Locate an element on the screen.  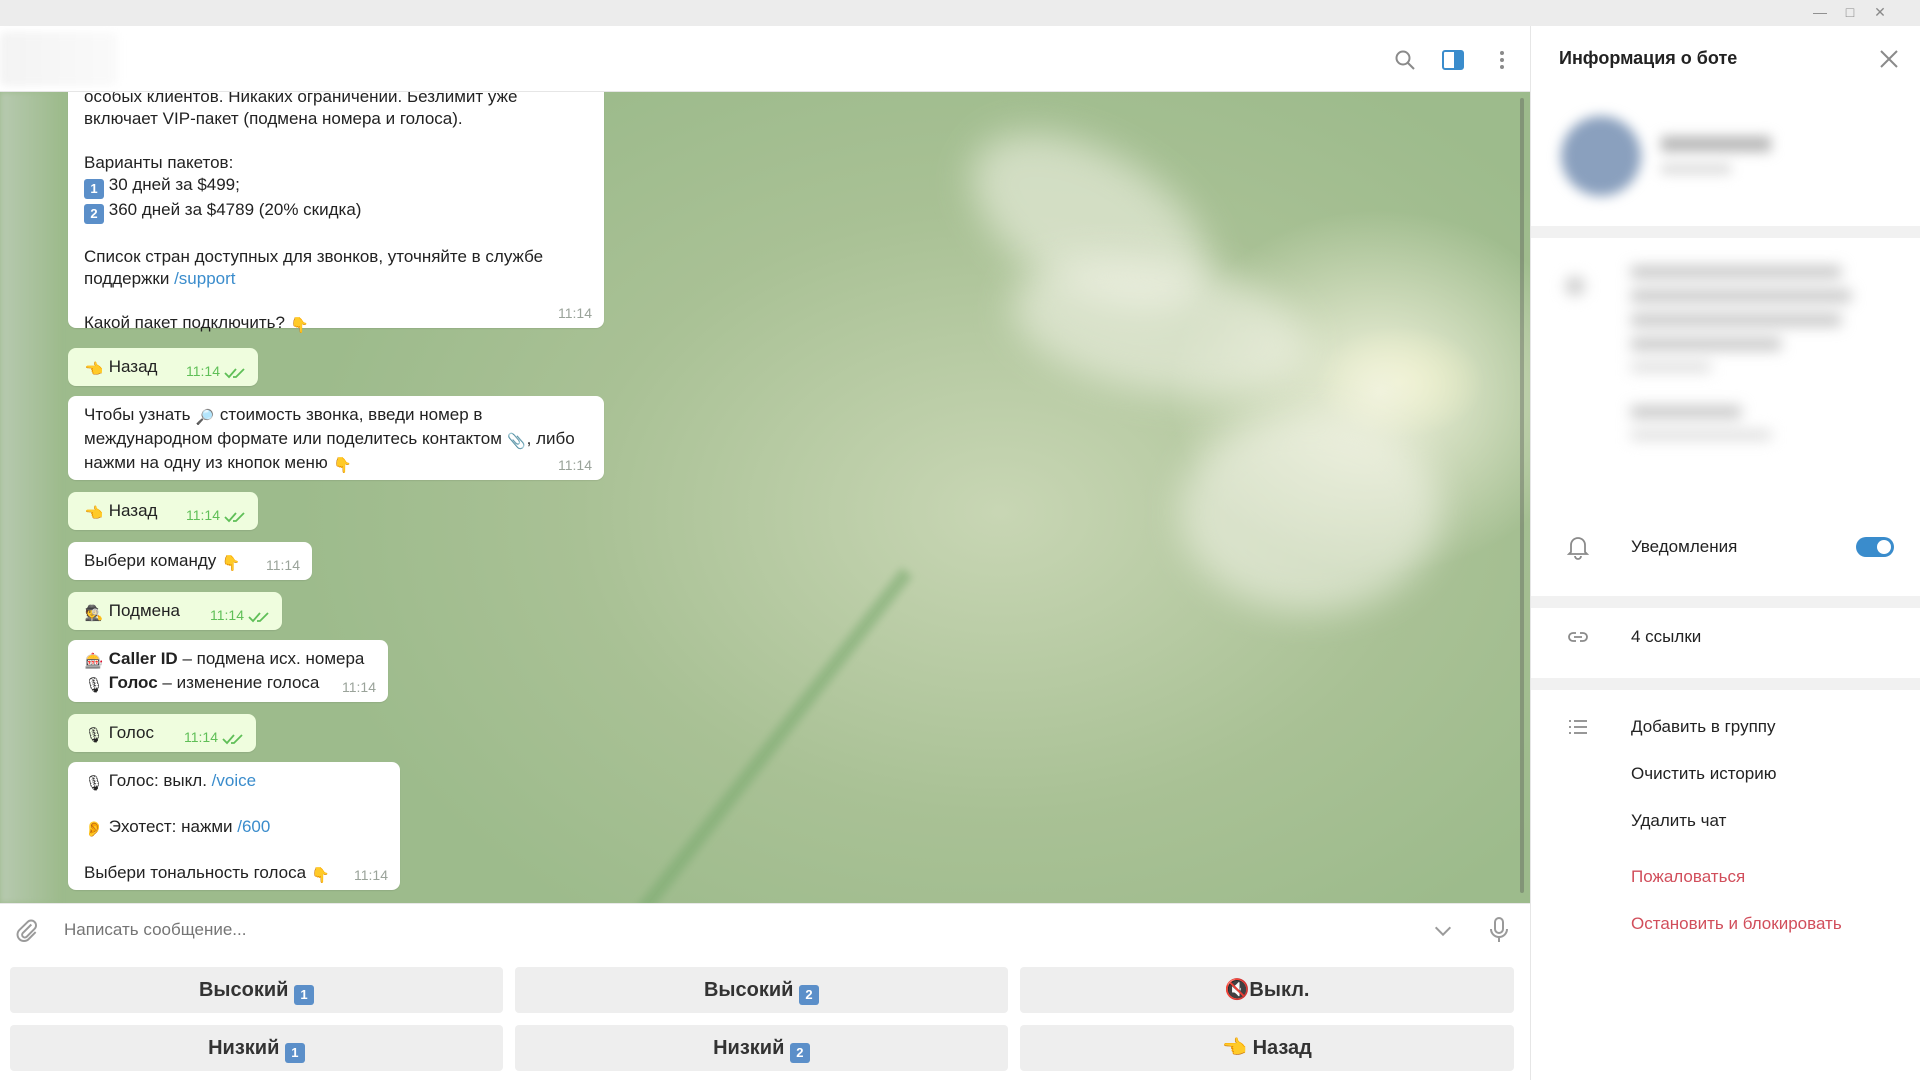
close-icon is located at coordinates (1889, 59).